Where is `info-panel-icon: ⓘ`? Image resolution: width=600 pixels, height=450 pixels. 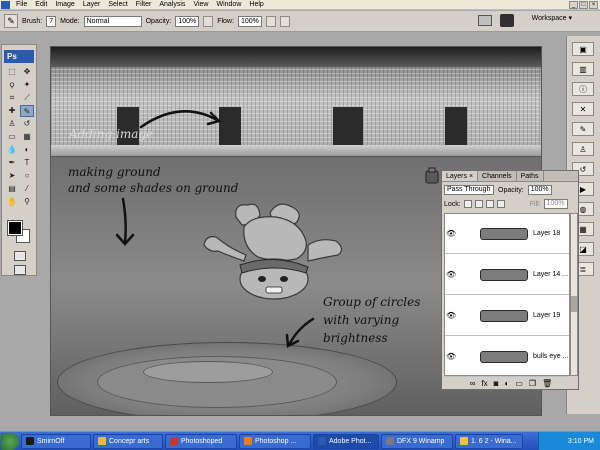 info-panel-icon: ⓘ is located at coordinates (583, 89).